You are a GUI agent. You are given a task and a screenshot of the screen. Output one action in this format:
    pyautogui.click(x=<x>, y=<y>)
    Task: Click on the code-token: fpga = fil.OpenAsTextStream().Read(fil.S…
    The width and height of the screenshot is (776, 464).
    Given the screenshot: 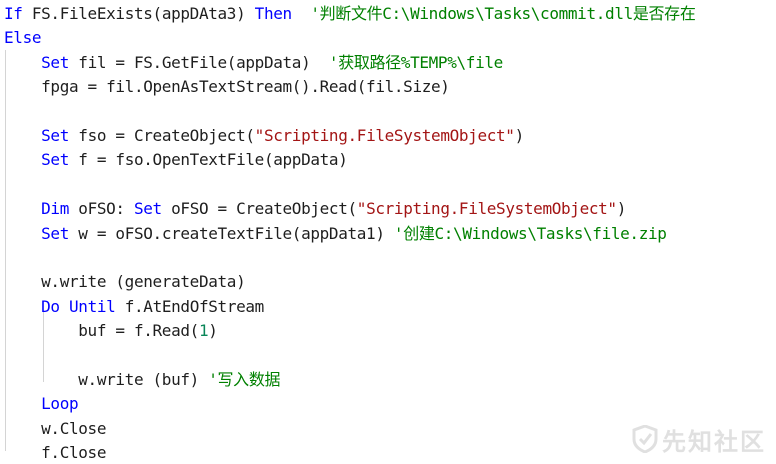 What is the action you would take?
    pyautogui.click(x=227, y=87)
    